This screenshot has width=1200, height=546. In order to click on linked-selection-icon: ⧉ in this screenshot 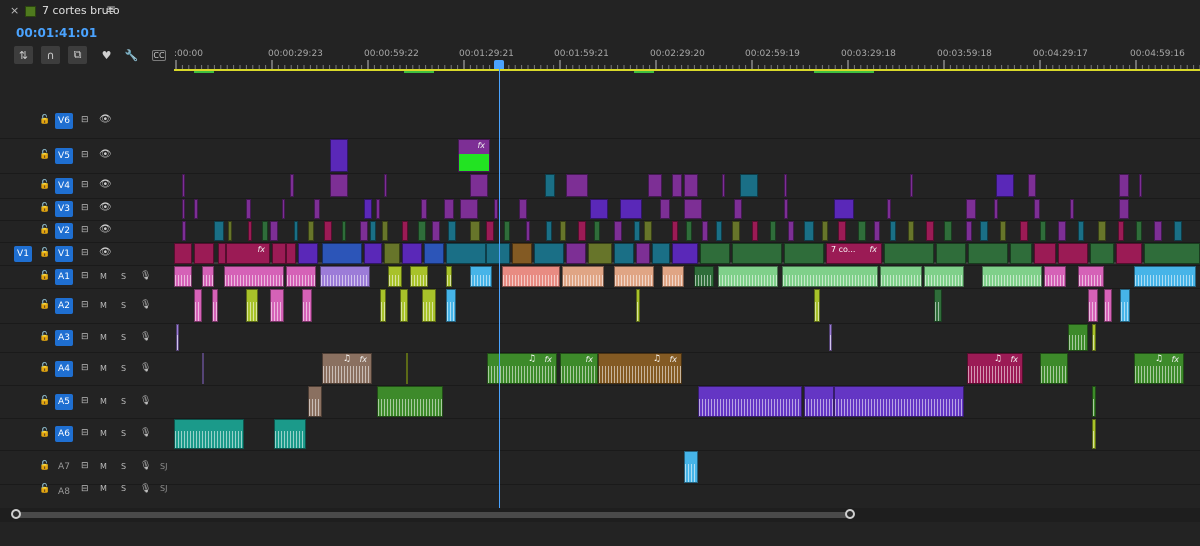, I will do `click(77, 55)`.